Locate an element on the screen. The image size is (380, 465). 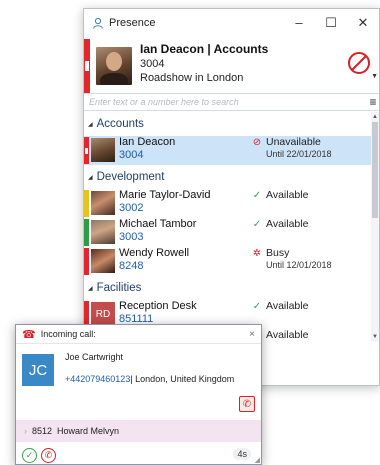
scroll-up-icon: ▲ is located at coordinates (375, 117).